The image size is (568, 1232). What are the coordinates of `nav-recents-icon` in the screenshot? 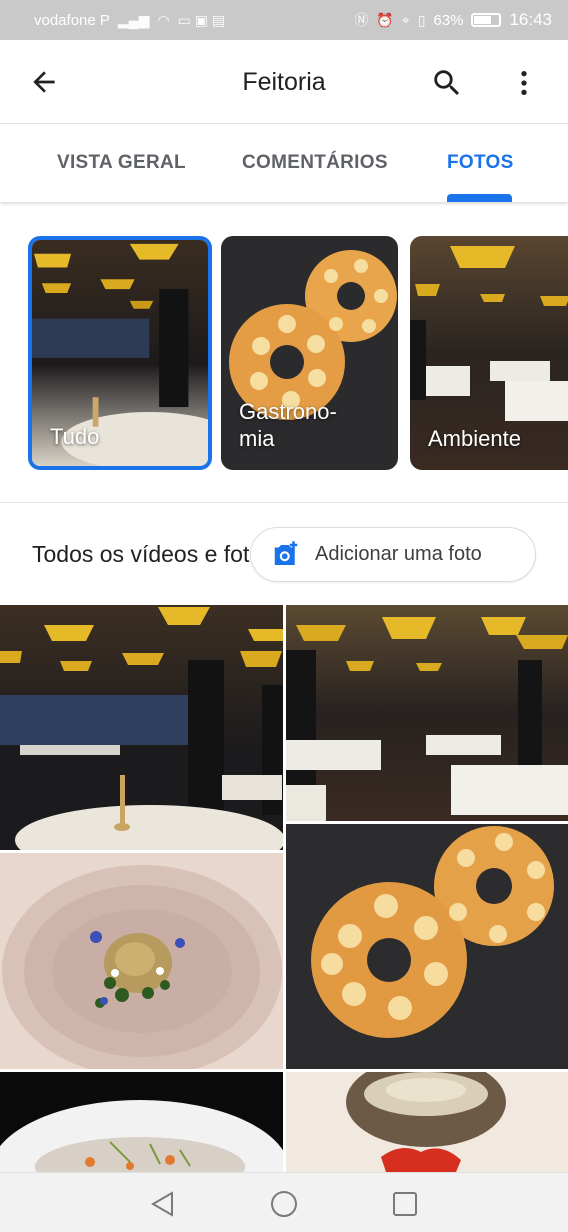 It's located at (405, 1204).